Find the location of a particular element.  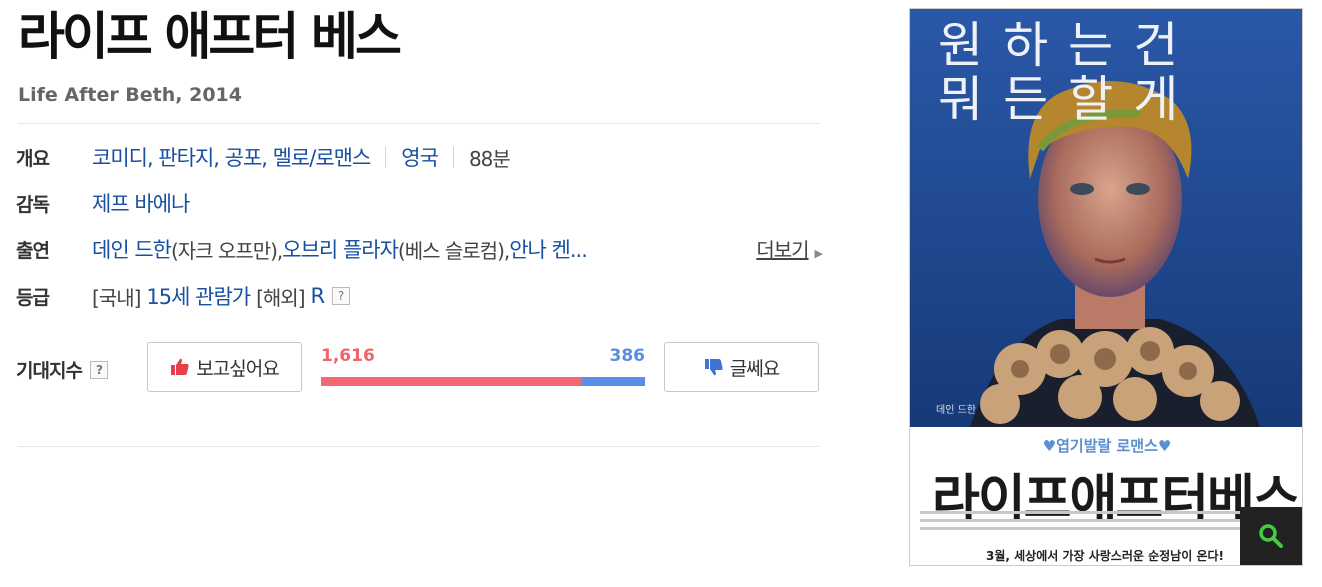

overview-row: 개요 코미디, 판타지, 공포, 멜로/로맨스 영국 88분 is located at coordinates (263, 157).